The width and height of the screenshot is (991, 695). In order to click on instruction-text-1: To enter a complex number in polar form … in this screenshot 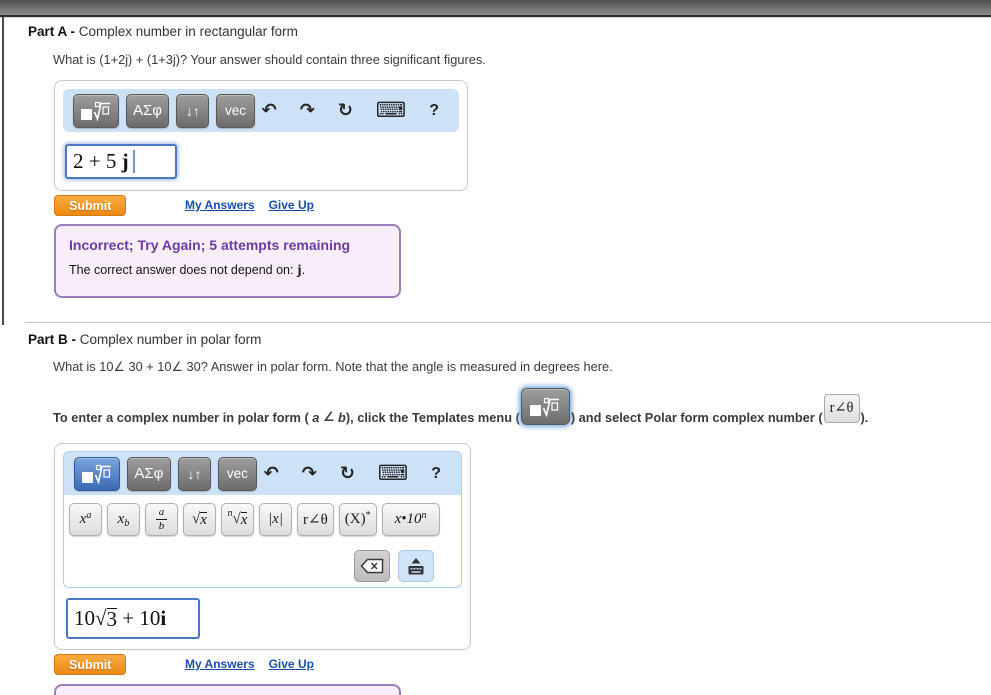, I will do `click(183, 417)`.